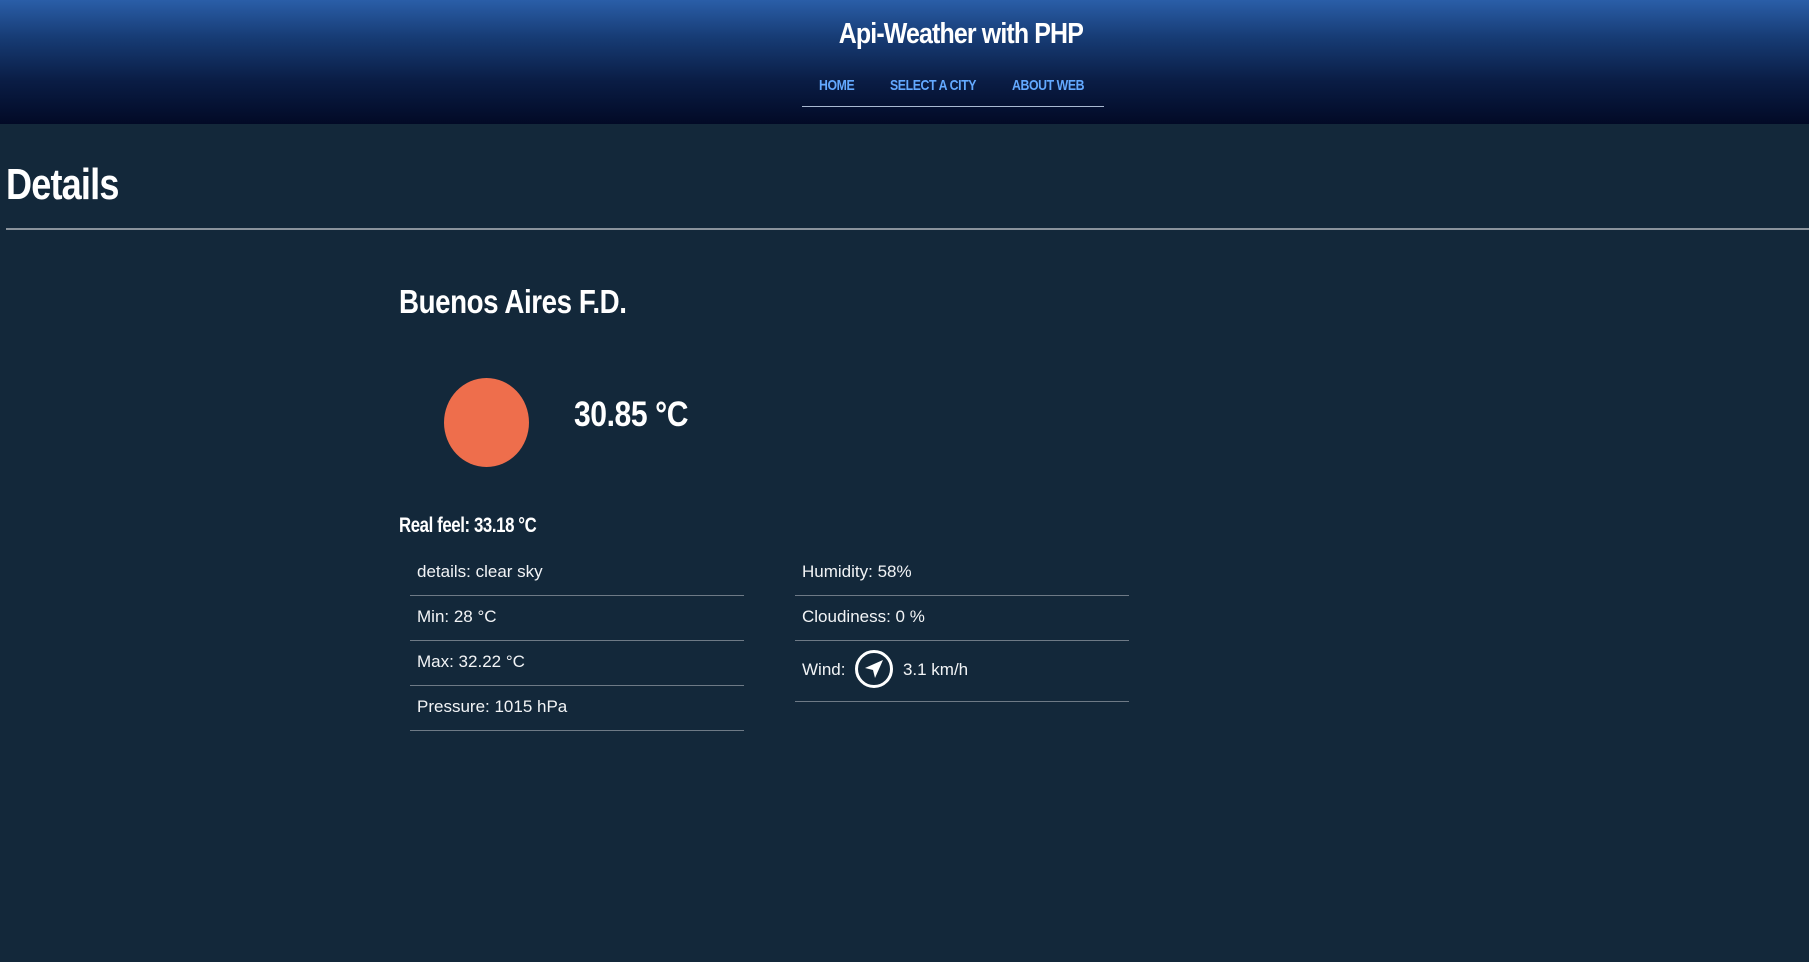 This screenshot has height=962, width=1809. Describe the element at coordinates (577, 663) in the screenshot. I see `list-item-max: Max: 32.22 °C` at that location.